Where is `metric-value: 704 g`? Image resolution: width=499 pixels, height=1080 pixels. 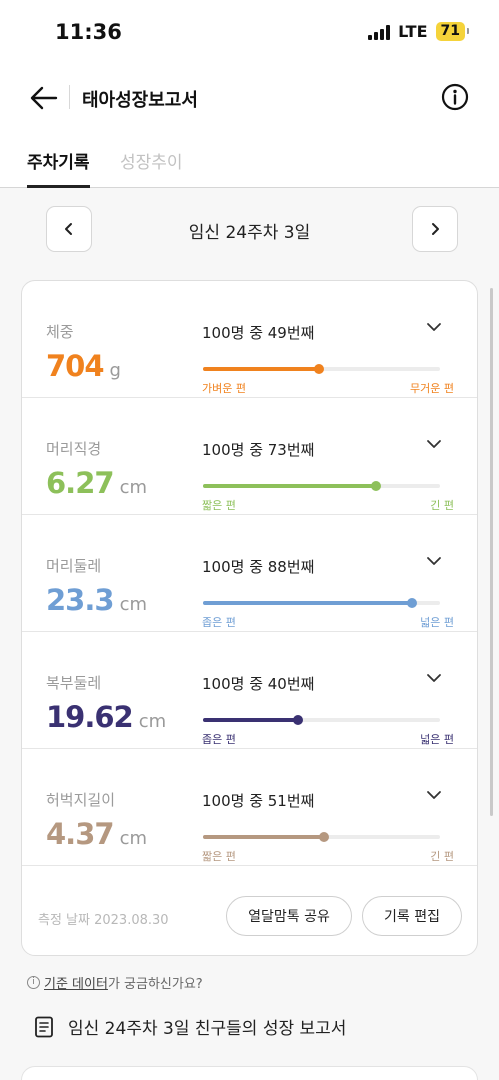 metric-value: 704 g is located at coordinates (83, 366).